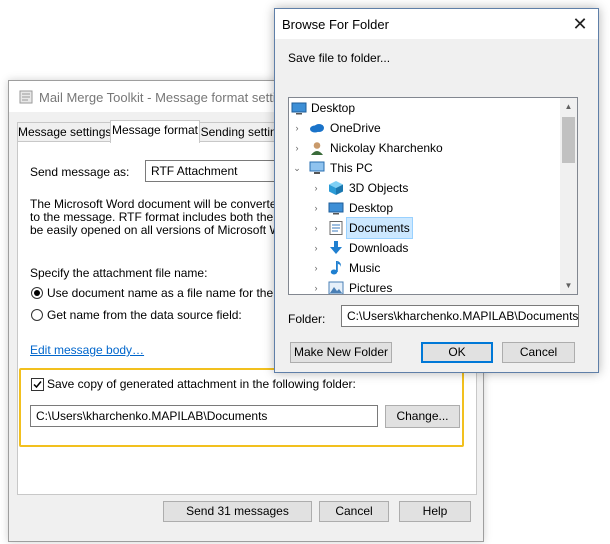  What do you see at coordinates (351, 168) in the screenshot?
I see `tree-item-label: This PC` at bounding box center [351, 168].